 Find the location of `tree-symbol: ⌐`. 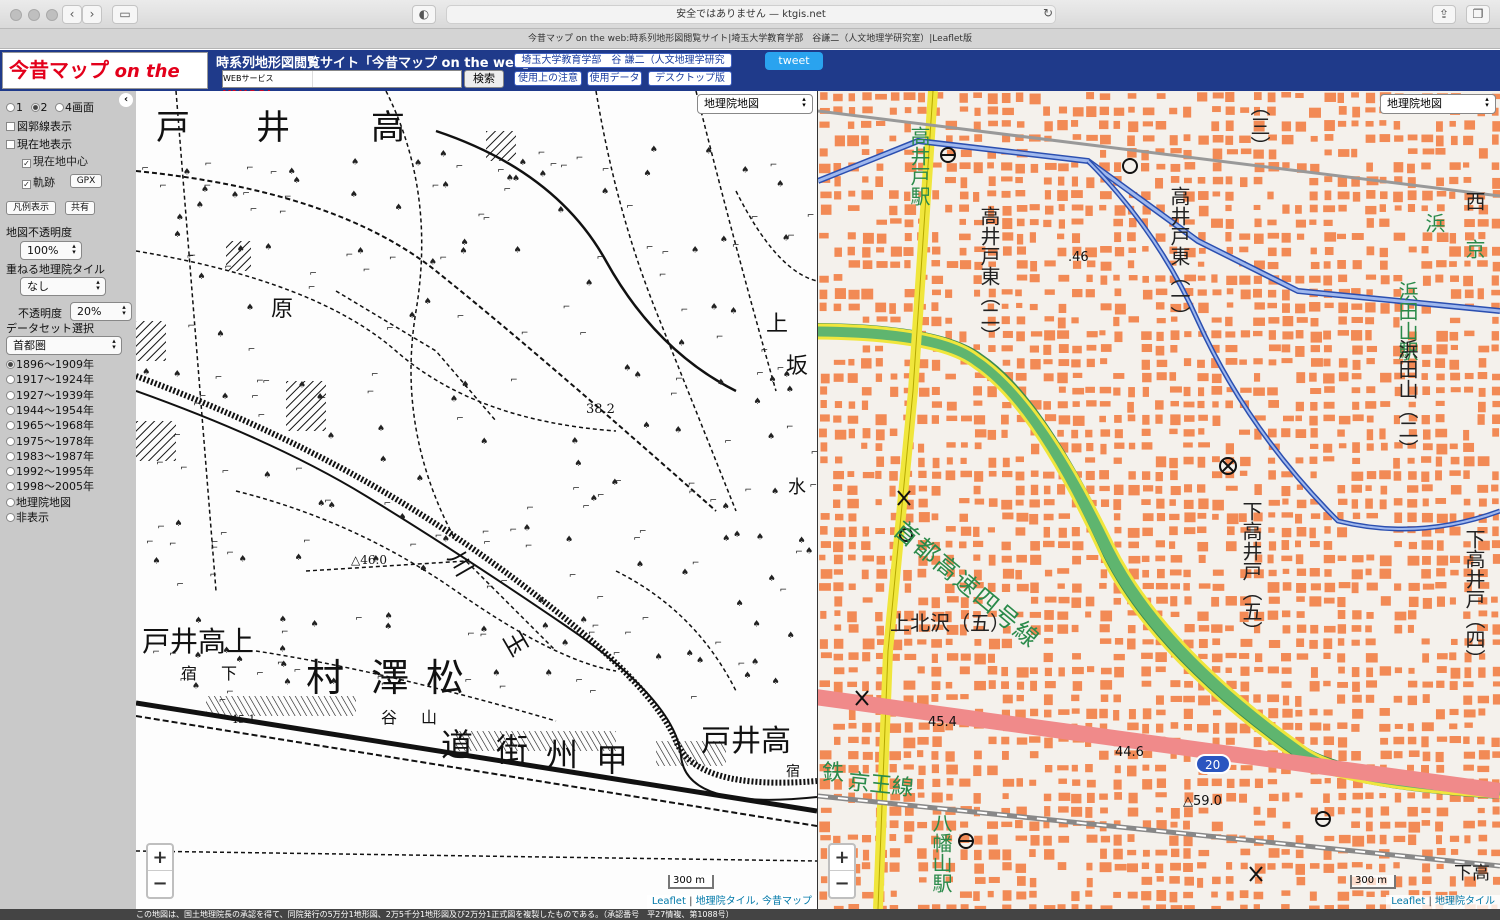

tree-symbol: ⌐ is located at coordinates (250, 168).